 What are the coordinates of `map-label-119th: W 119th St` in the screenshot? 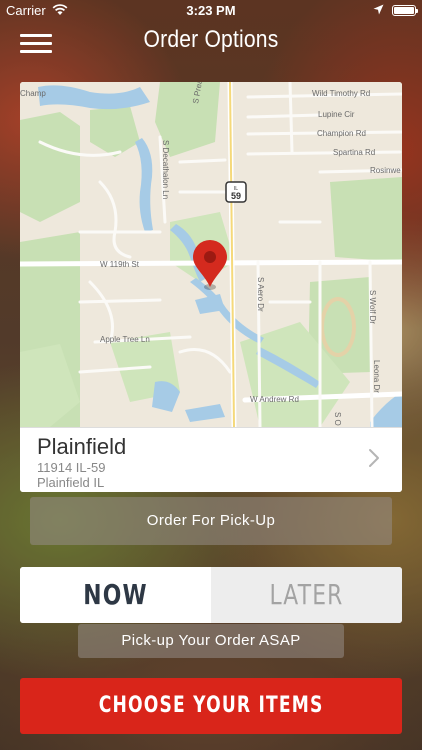 It's located at (120, 264).